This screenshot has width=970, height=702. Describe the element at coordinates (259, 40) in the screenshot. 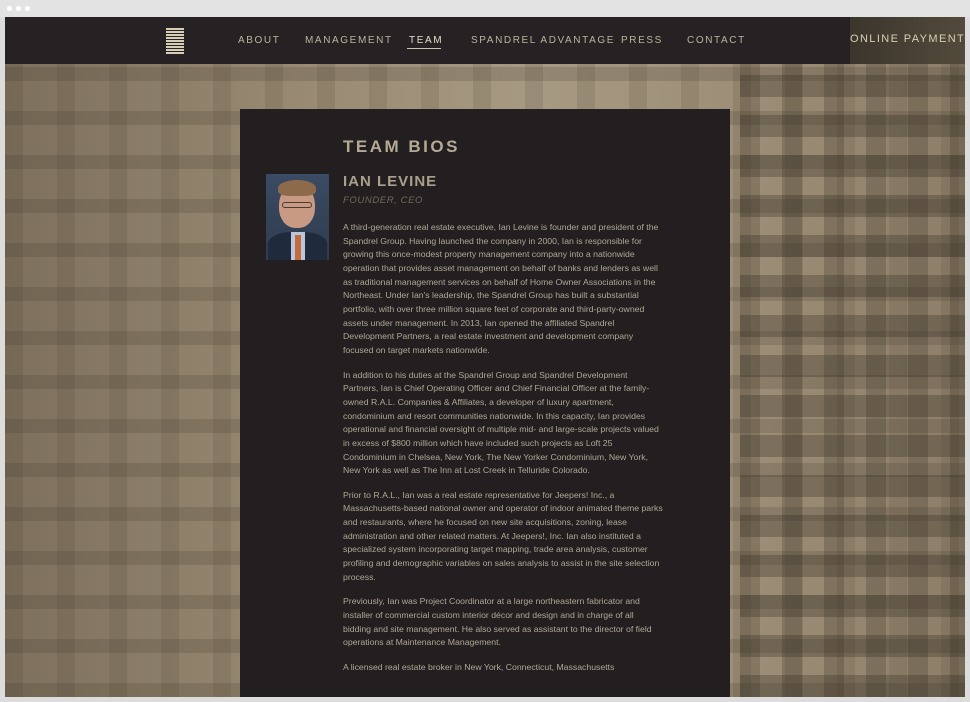

I see `nav-item-about: ABOUT` at that location.